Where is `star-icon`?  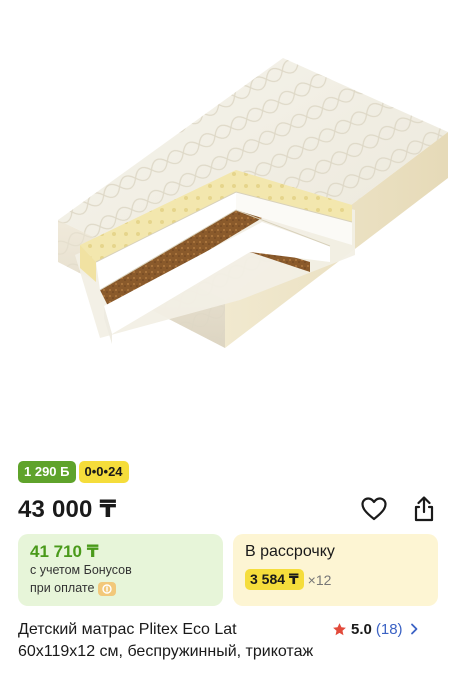
star-icon is located at coordinates (339, 628).